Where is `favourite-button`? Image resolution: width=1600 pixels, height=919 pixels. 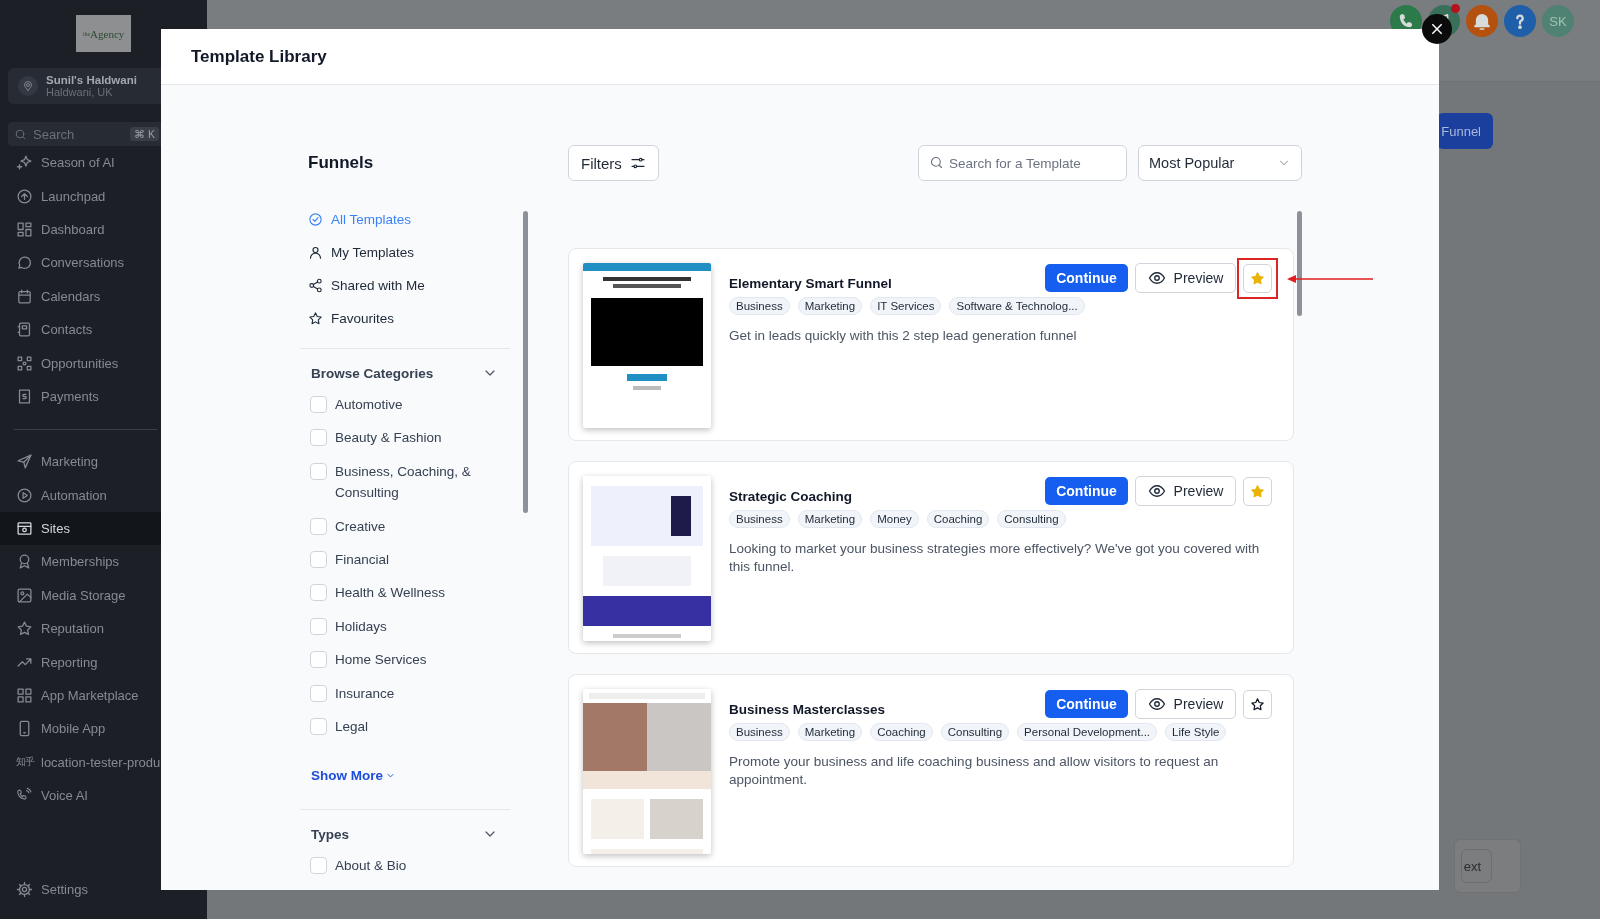 favourite-button is located at coordinates (1257, 704).